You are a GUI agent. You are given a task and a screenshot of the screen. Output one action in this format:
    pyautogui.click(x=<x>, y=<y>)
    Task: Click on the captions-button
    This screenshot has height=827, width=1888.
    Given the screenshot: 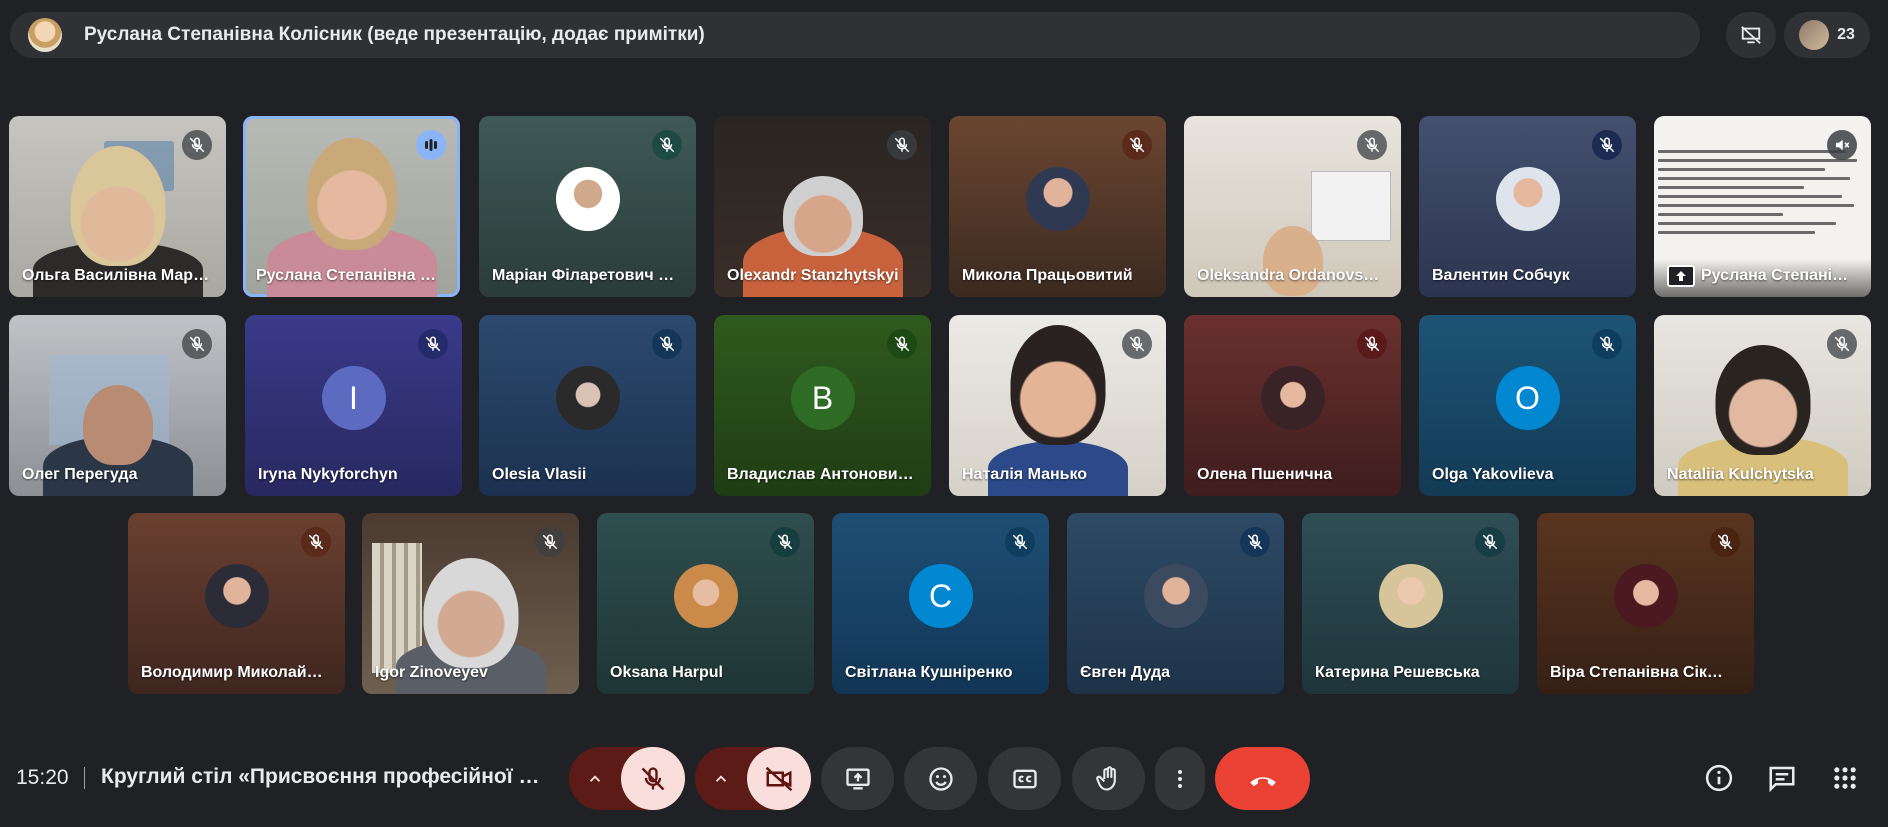 What is the action you would take?
    pyautogui.click(x=1024, y=778)
    